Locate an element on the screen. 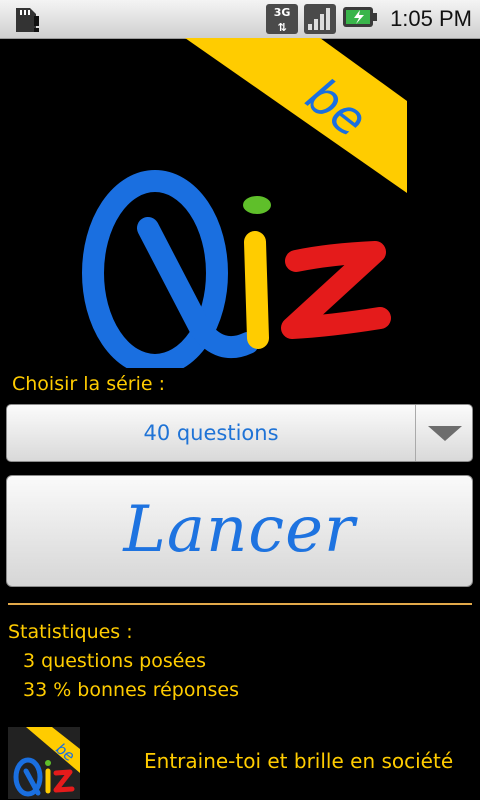 Image resolution: width=480 pixels, height=800 pixels. footer-logo: be is located at coordinates (44, 763).